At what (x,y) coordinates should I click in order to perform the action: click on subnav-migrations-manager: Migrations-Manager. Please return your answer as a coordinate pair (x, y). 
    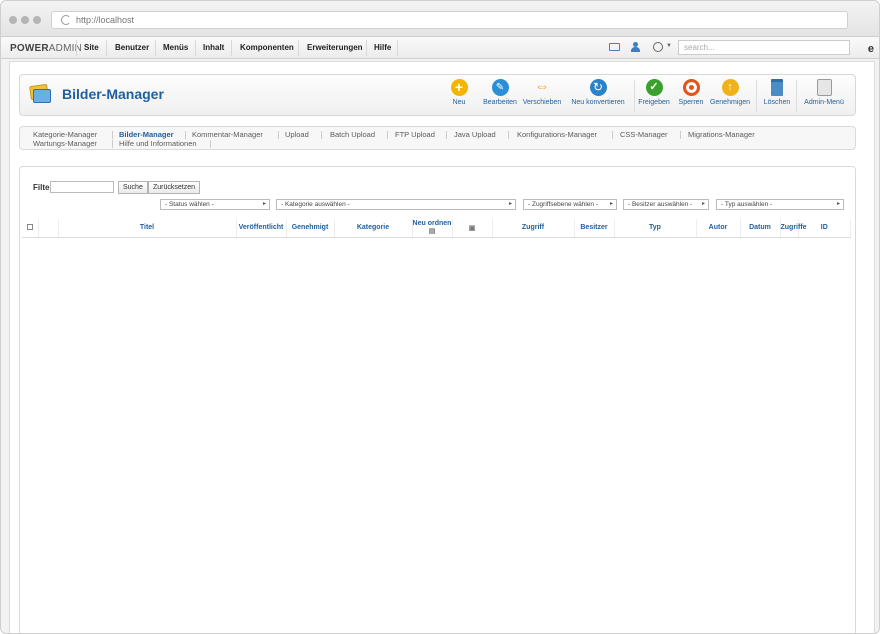
    Looking at the image, I should click on (721, 134).